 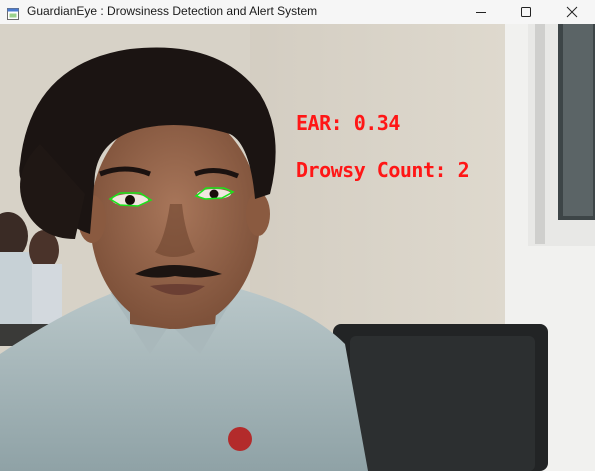 I want to click on minimize-button, so click(x=481, y=12).